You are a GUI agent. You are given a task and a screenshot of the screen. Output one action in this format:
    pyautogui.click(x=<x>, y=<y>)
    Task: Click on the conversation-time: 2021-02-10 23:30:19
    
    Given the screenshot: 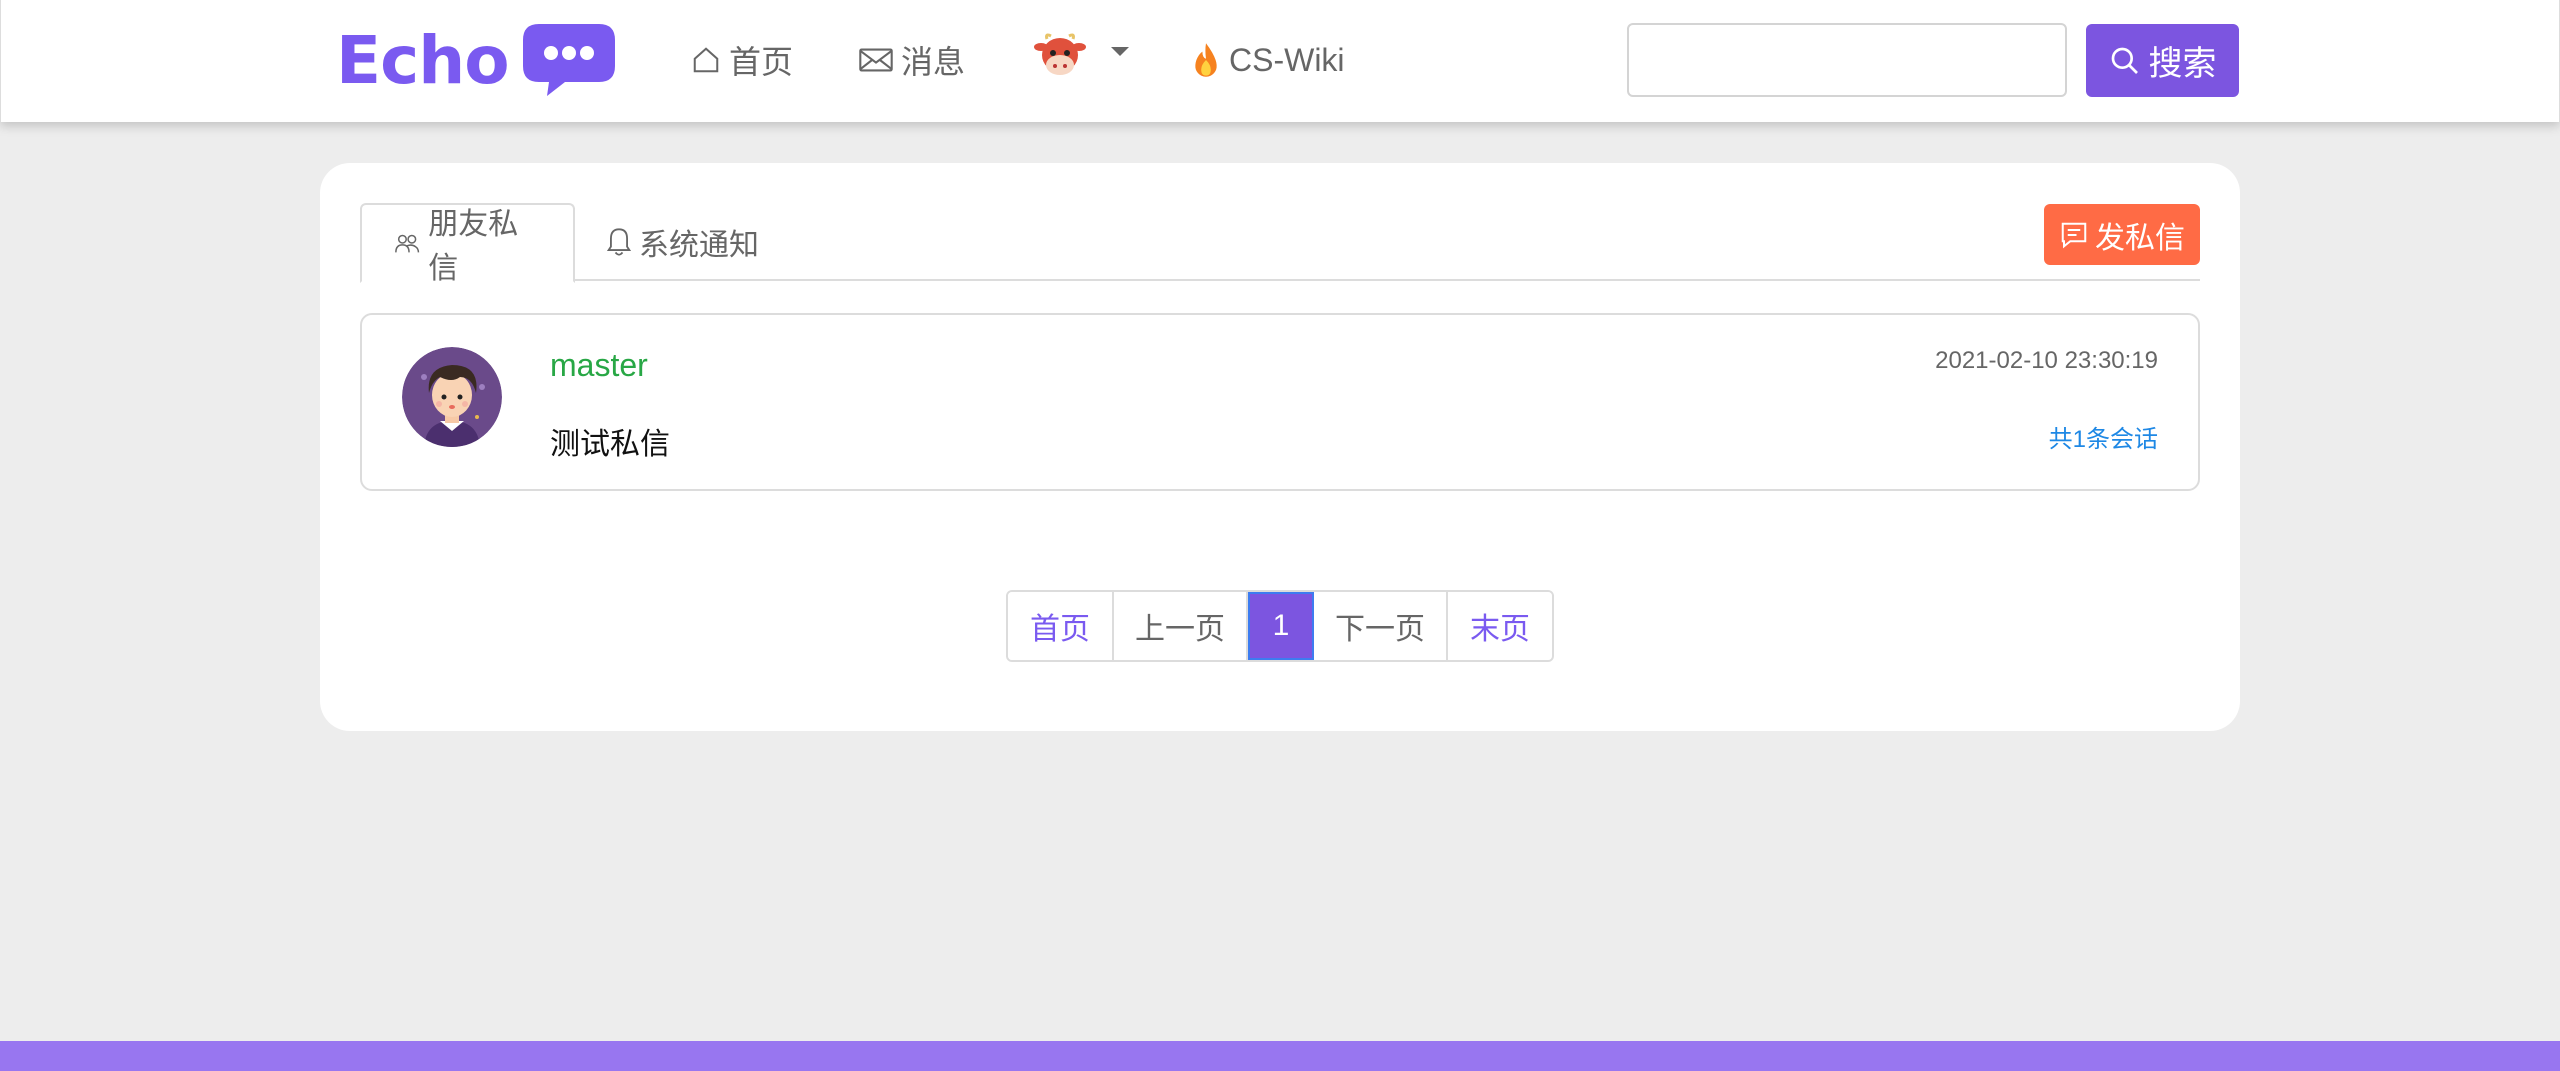 What is the action you would take?
    pyautogui.click(x=2046, y=360)
    